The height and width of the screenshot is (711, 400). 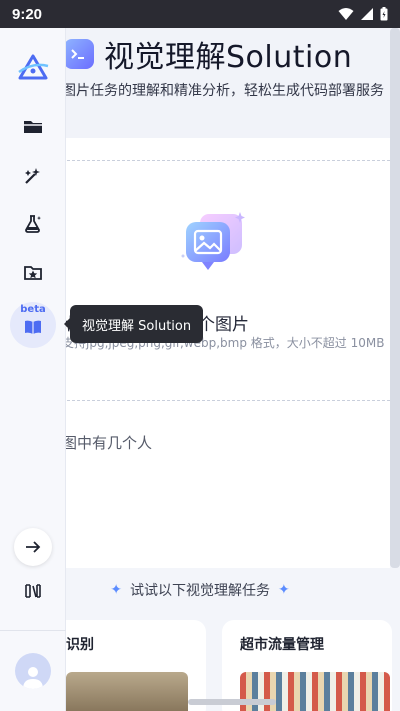 I want to click on scrollbar, so click(x=395, y=298).